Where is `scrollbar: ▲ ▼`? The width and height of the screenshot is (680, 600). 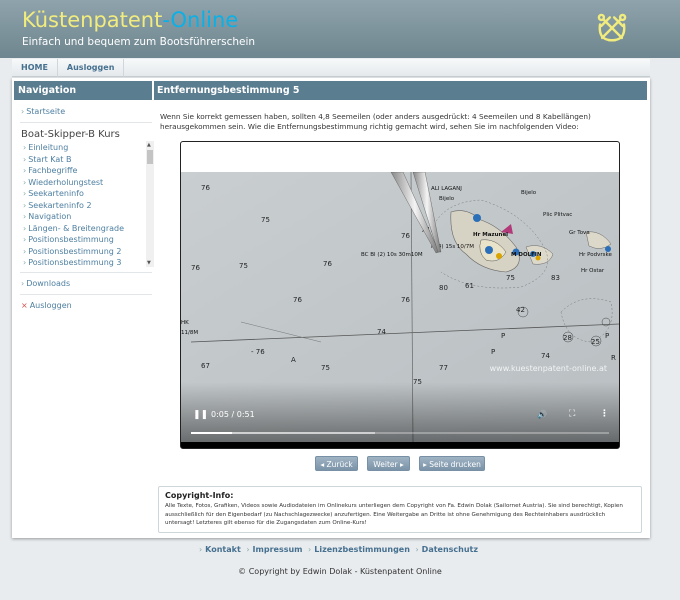
scrollbar: ▲ ▼ is located at coordinates (150, 204).